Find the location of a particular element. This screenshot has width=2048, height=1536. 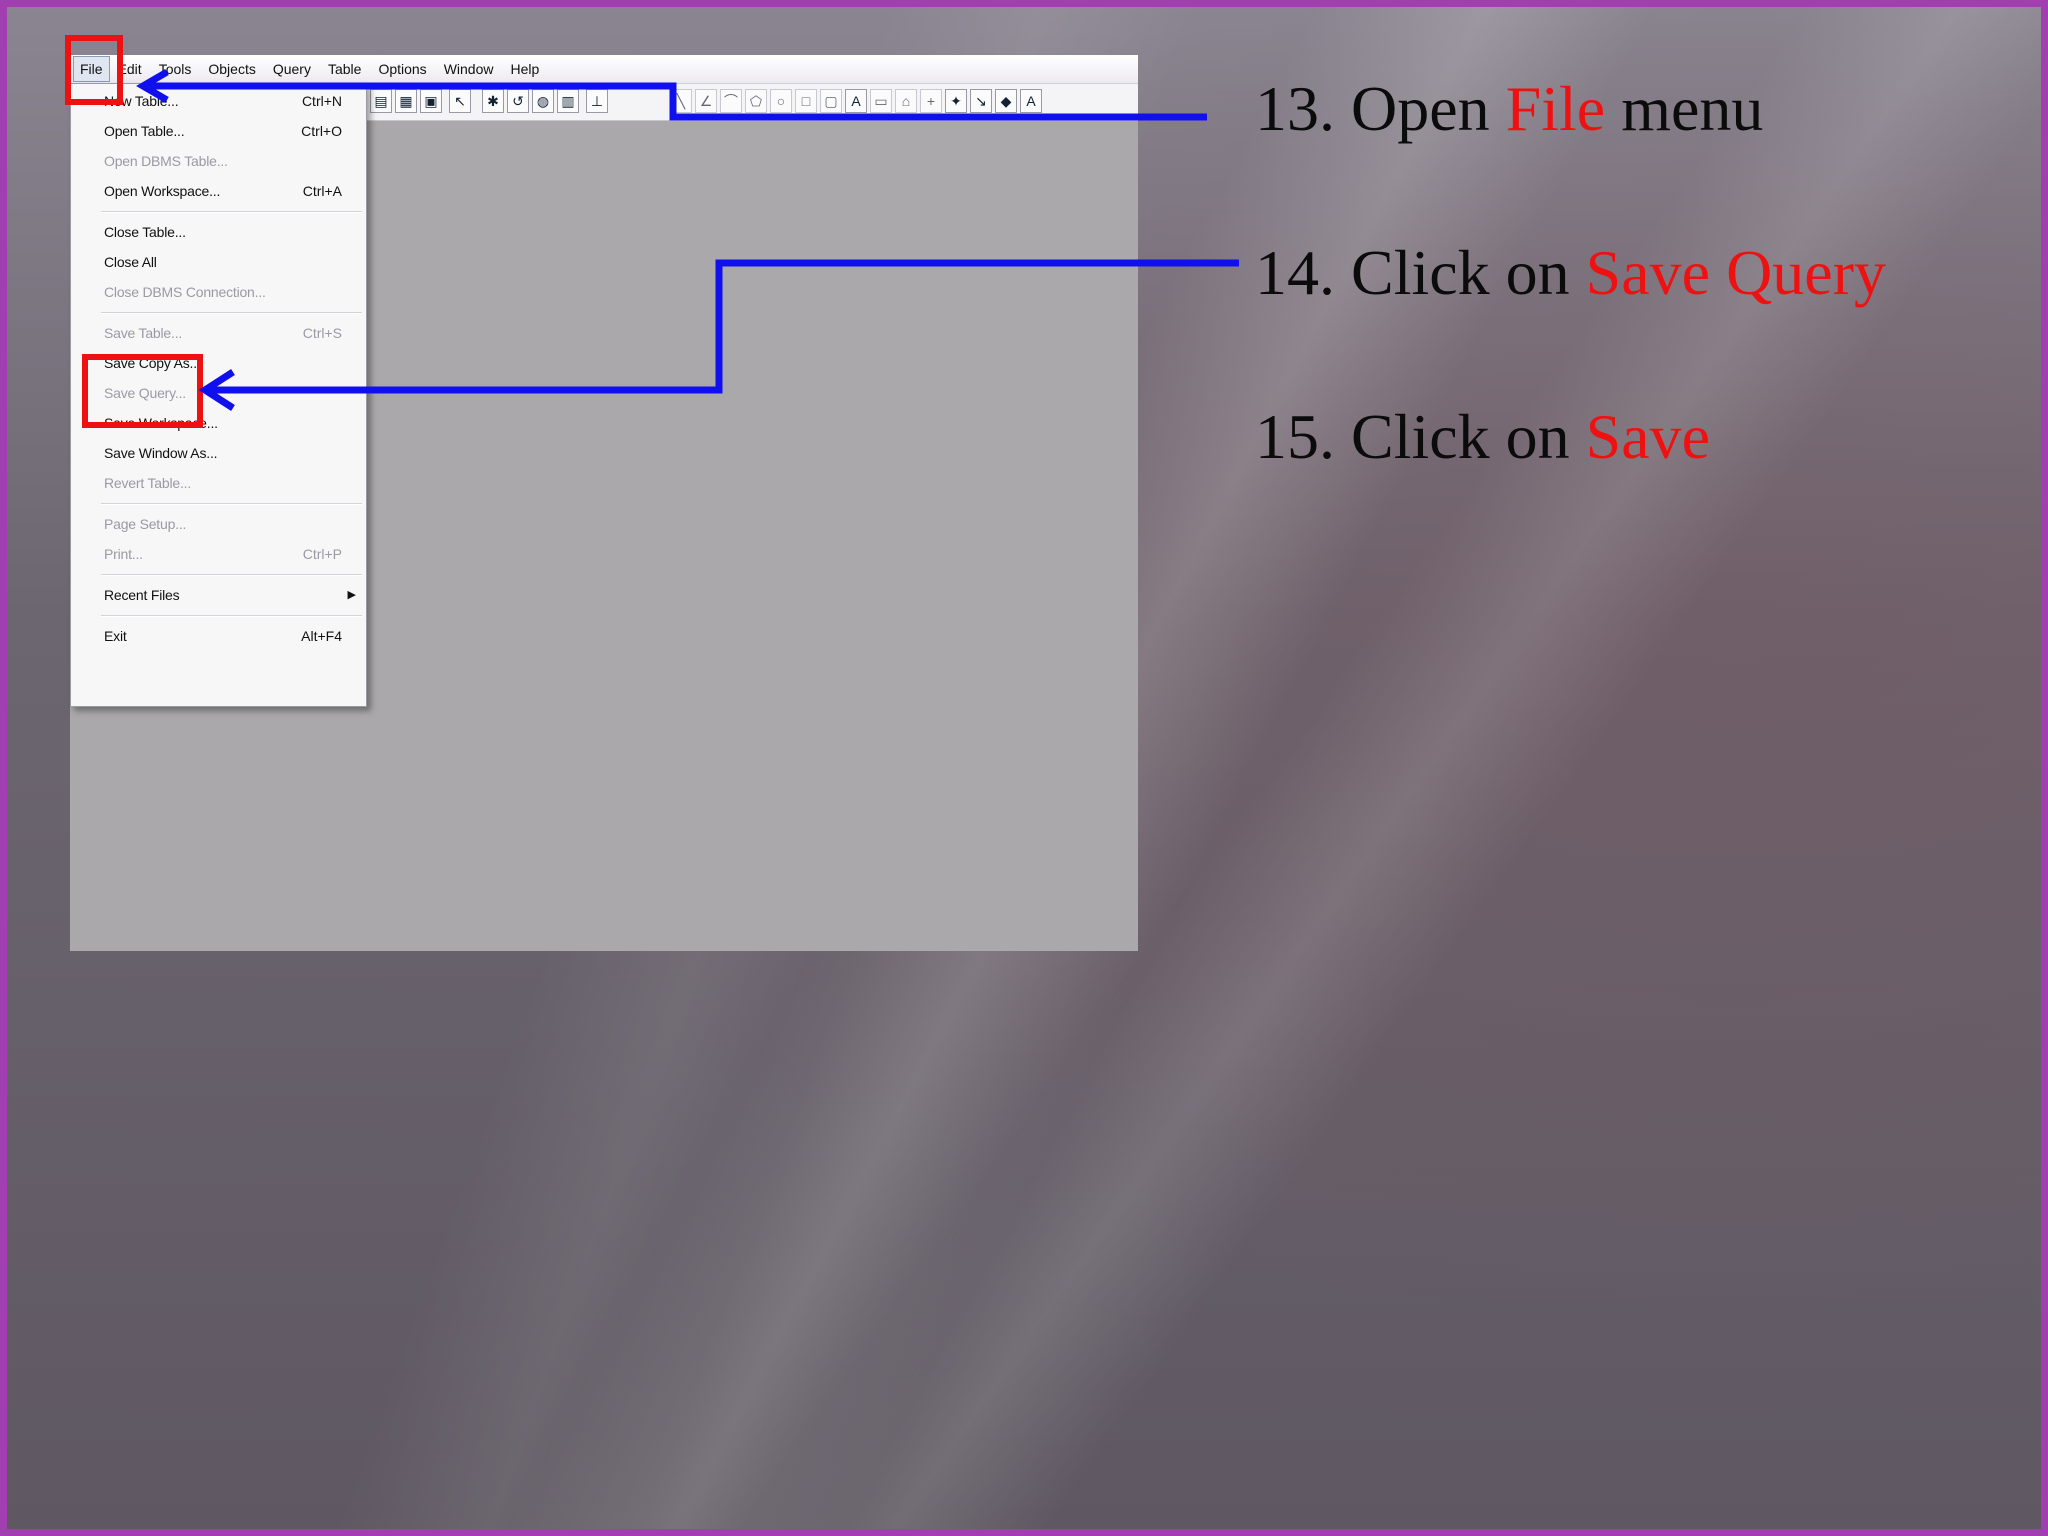

arrow-to-save-query is located at coordinates (723, 326).